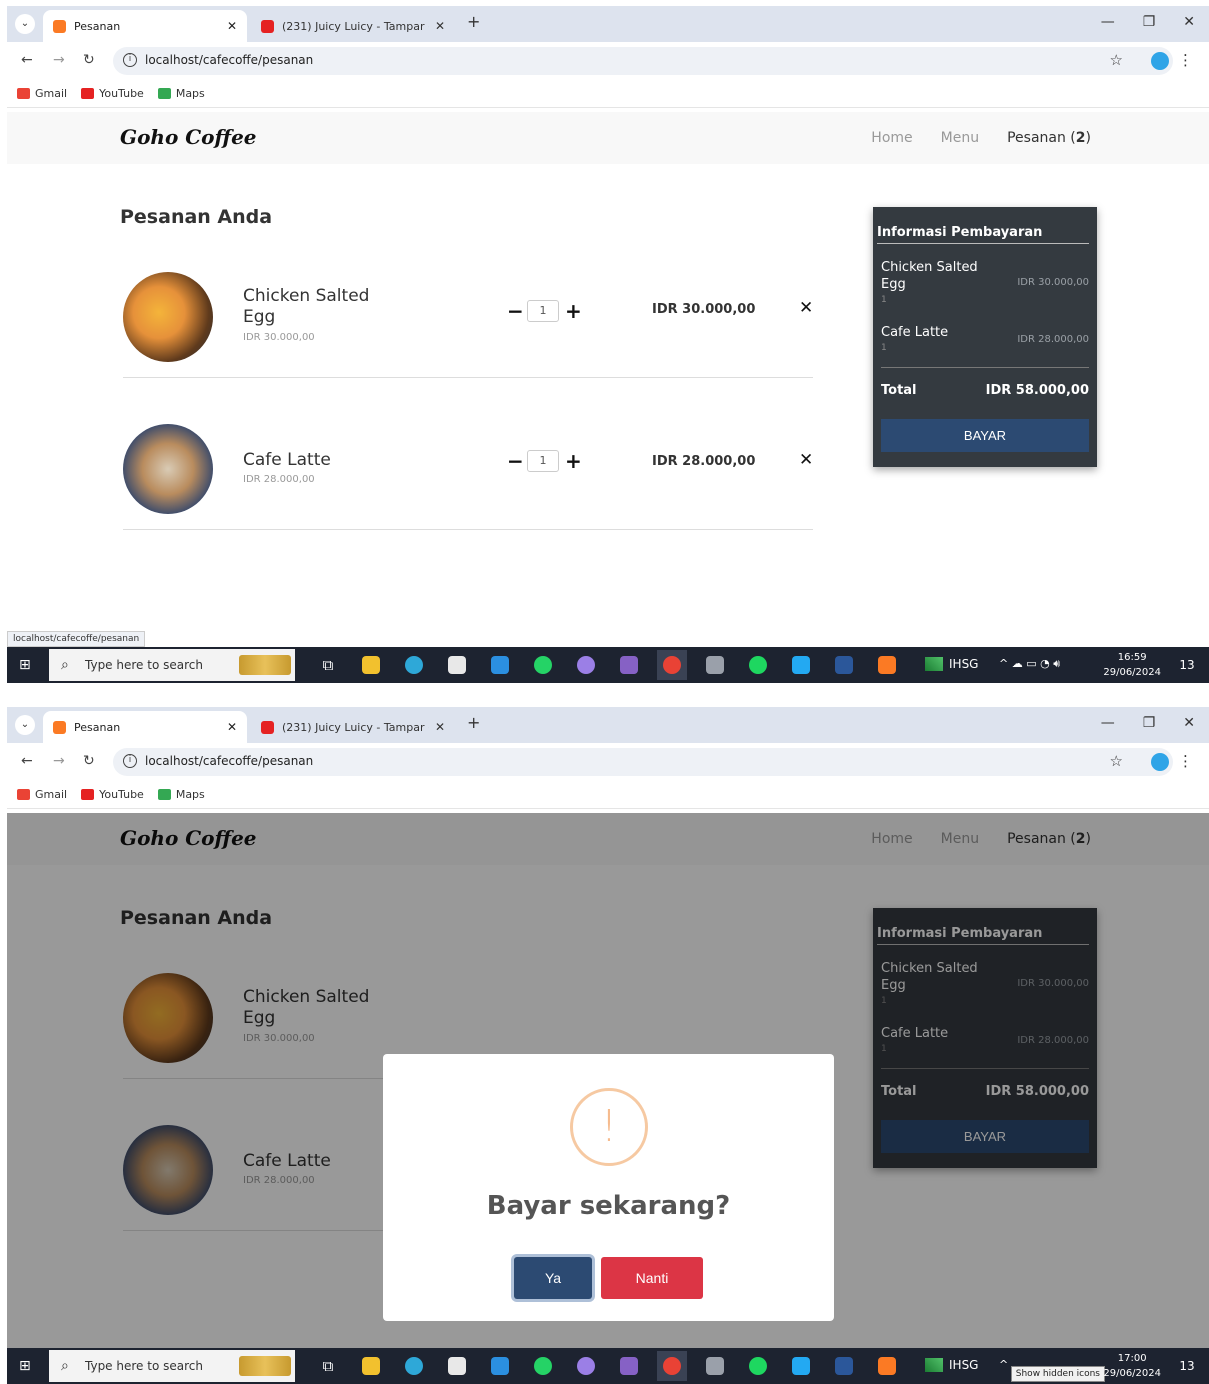 The height and width of the screenshot is (1384, 1209). Describe the element at coordinates (553, 1278) in the screenshot. I see `confirm-button: Ya` at that location.